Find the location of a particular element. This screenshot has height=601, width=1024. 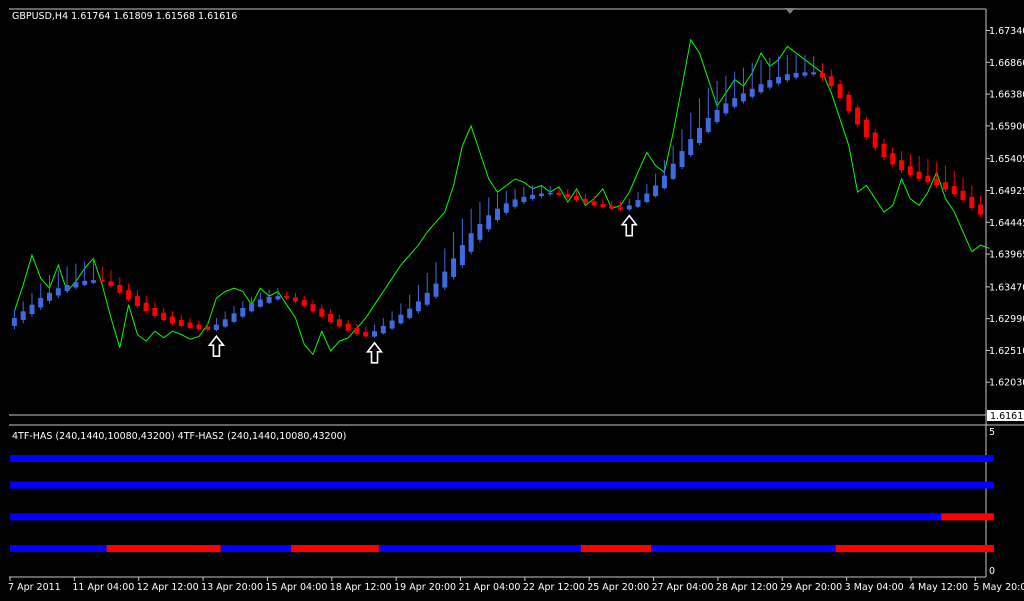

time-tick-label: 21 Apr 04:00 is located at coordinates (489, 587).